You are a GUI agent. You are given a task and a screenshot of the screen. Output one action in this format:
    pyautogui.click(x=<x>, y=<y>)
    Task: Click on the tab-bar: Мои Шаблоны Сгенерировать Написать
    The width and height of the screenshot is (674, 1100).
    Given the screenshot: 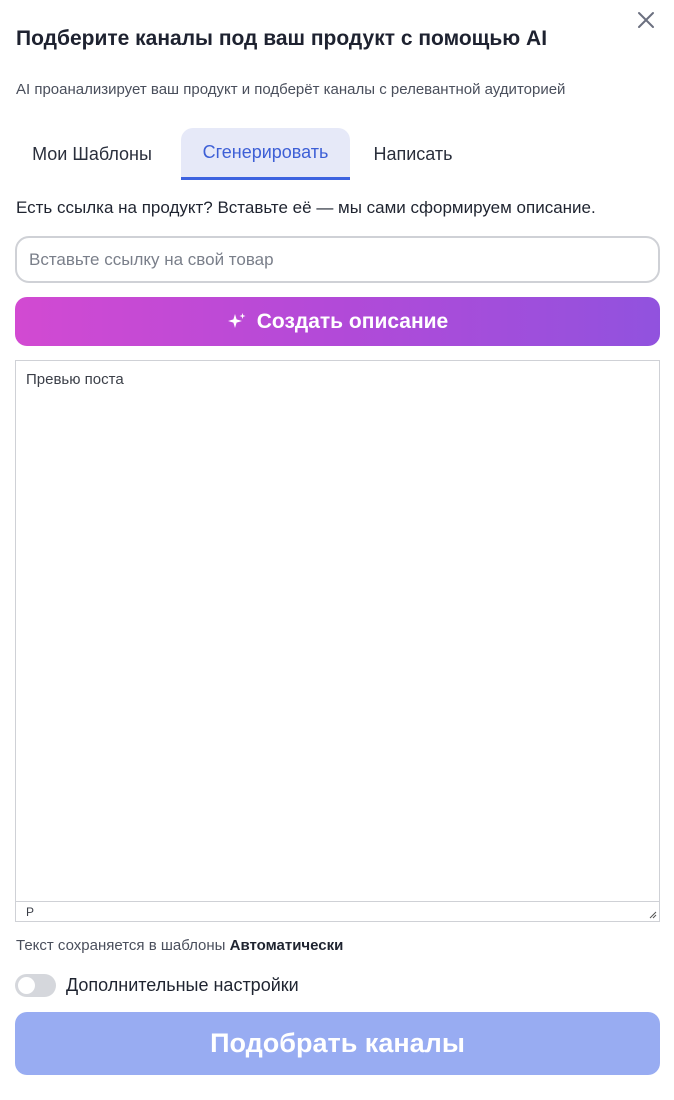 What is the action you would take?
    pyautogui.click(x=246, y=154)
    